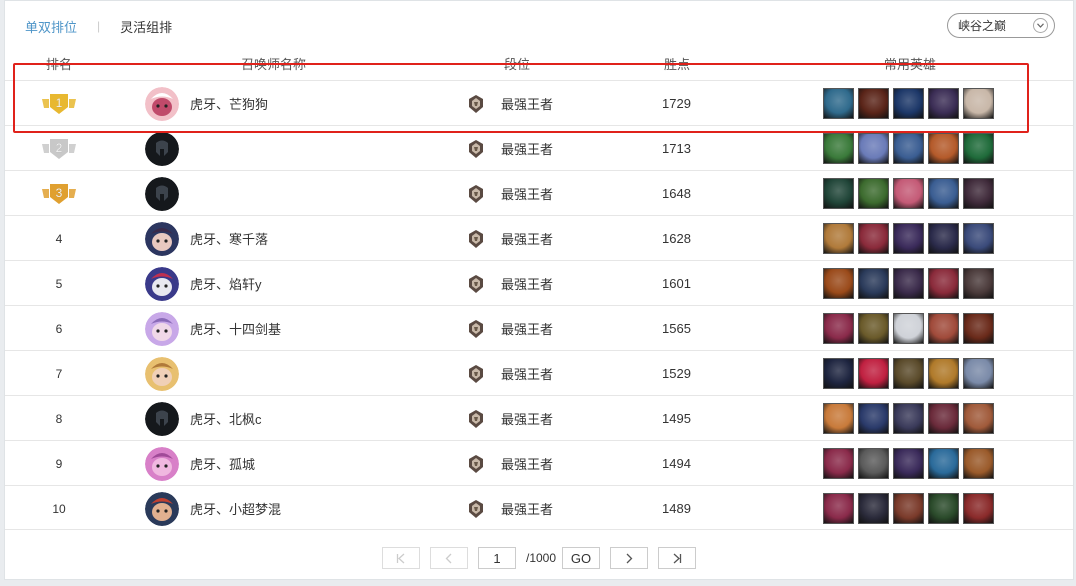 This screenshot has width=1076, height=586. Describe the element at coordinates (229, 103) in the screenshot. I see `summoner-name: 虎牙、芒狗狗` at that location.